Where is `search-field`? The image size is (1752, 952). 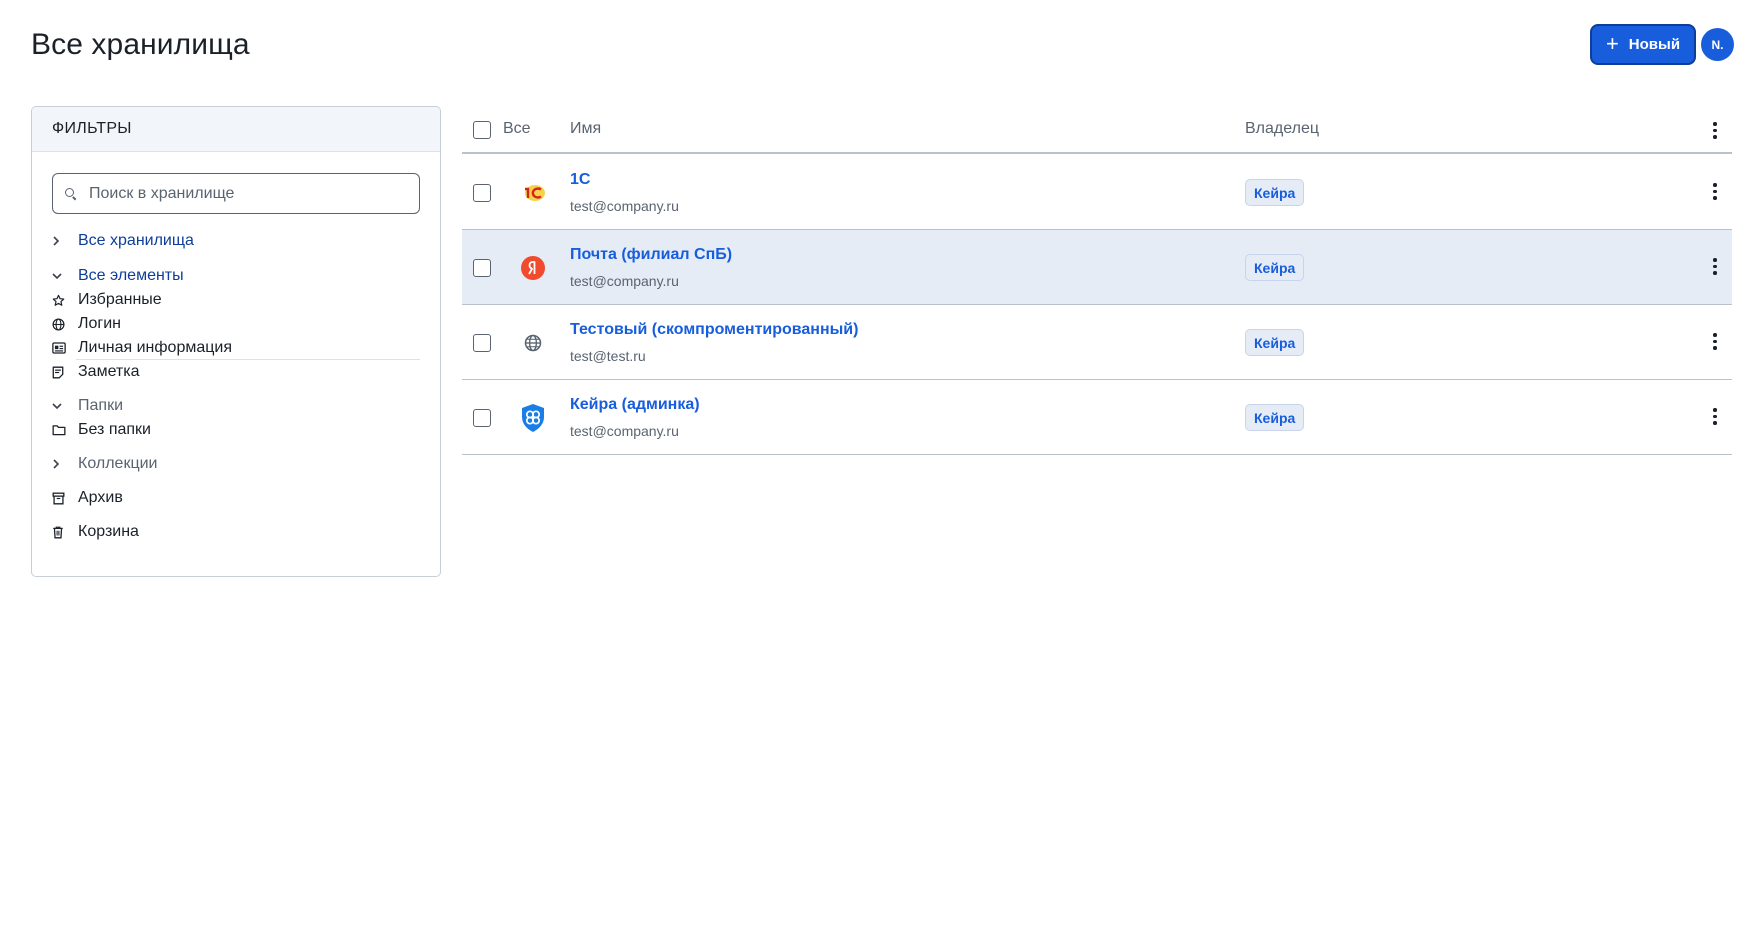 search-field is located at coordinates (236, 193).